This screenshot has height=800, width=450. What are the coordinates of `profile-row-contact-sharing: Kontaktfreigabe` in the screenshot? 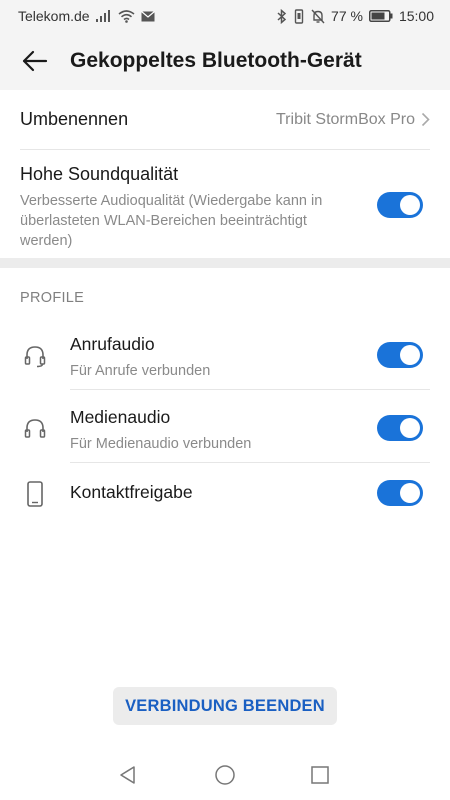 It's located at (225, 500).